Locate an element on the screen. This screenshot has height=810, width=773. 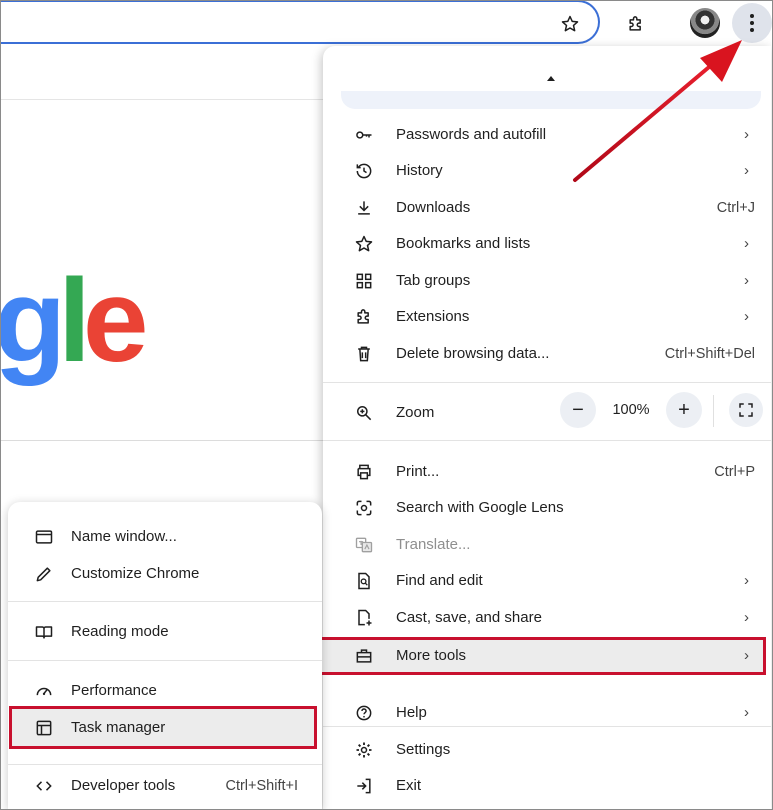
shortcut-label: Ctrl+Shift+Del is located at coordinates (709, 353).